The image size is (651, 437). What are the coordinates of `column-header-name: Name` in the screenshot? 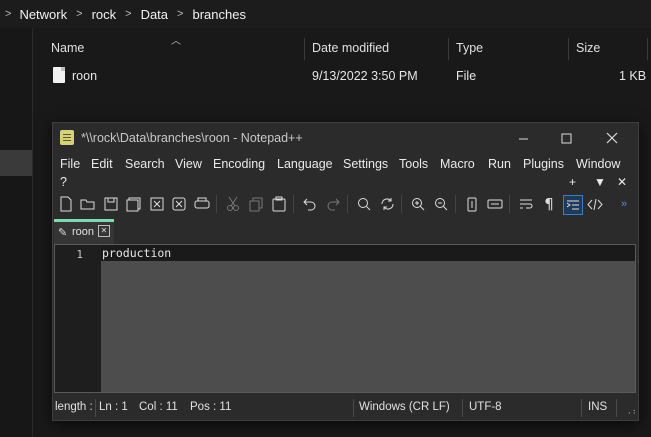 It's located at (67, 48).